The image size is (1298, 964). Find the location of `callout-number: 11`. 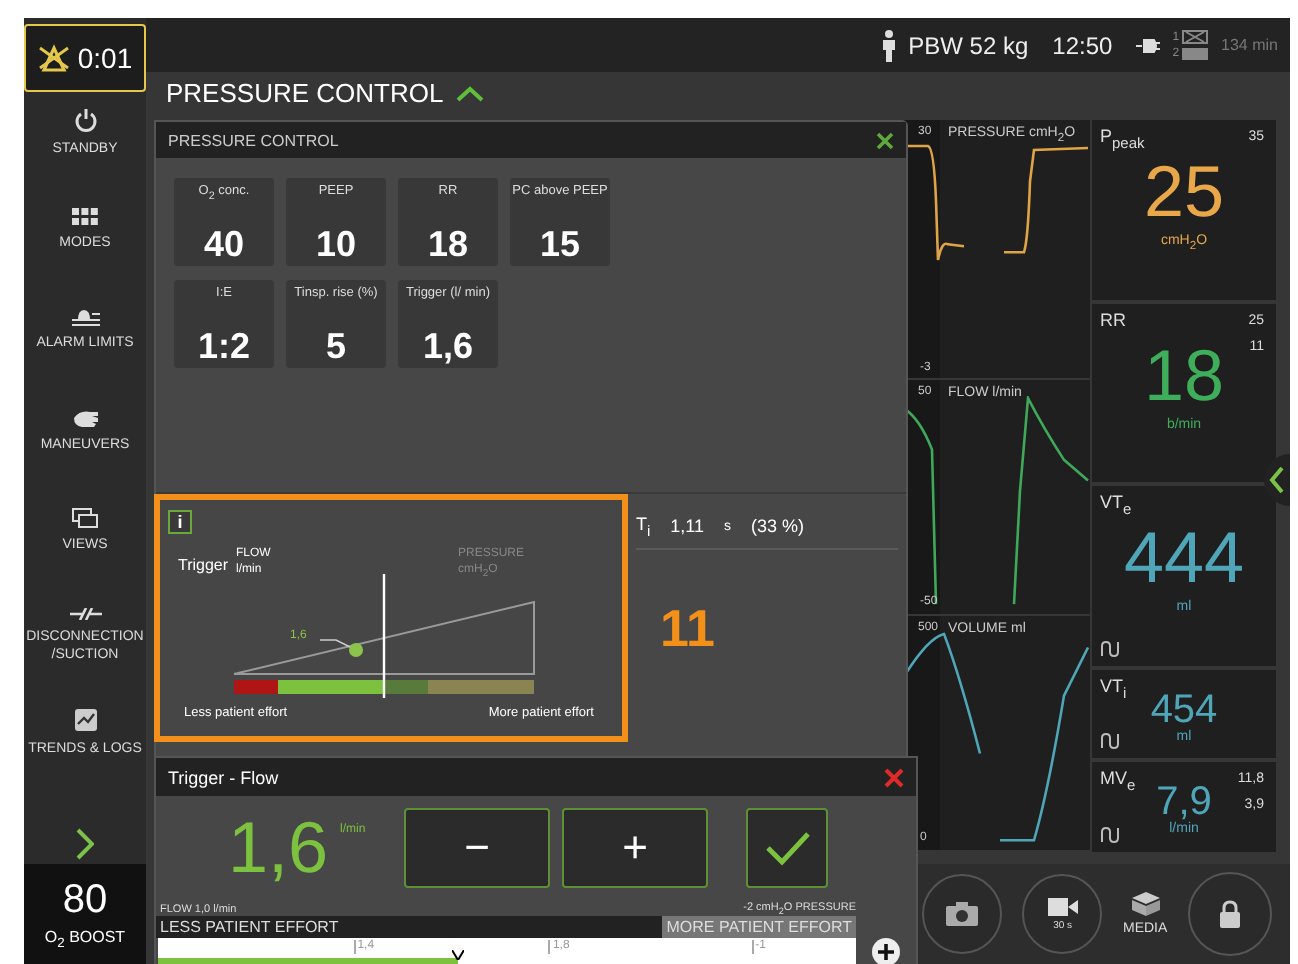

callout-number: 11 is located at coordinates (687, 629).